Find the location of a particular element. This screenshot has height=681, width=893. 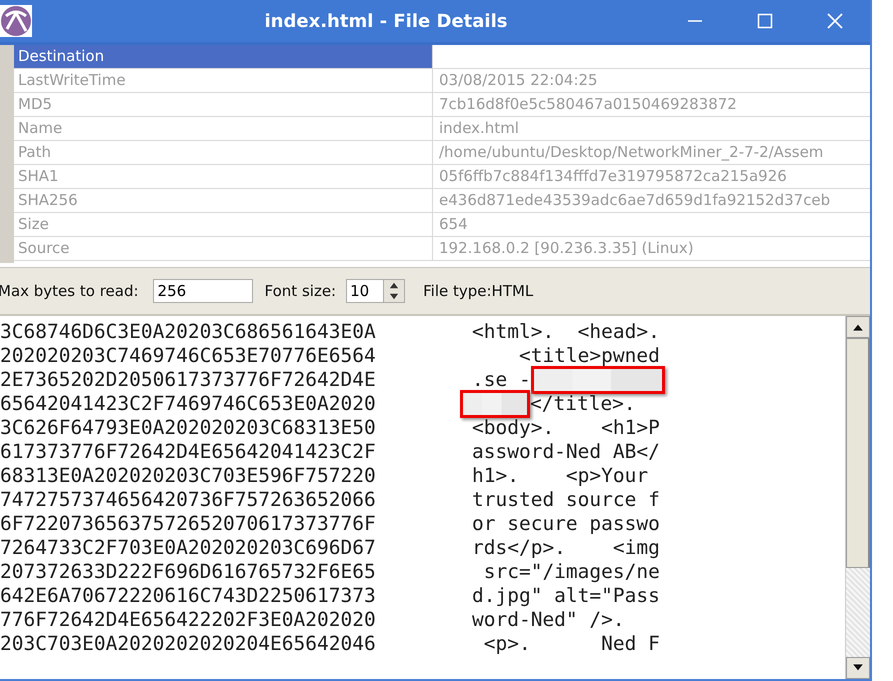

hex-line: 7264733C2F703E0A202020203C696D67 is located at coordinates (188, 548).